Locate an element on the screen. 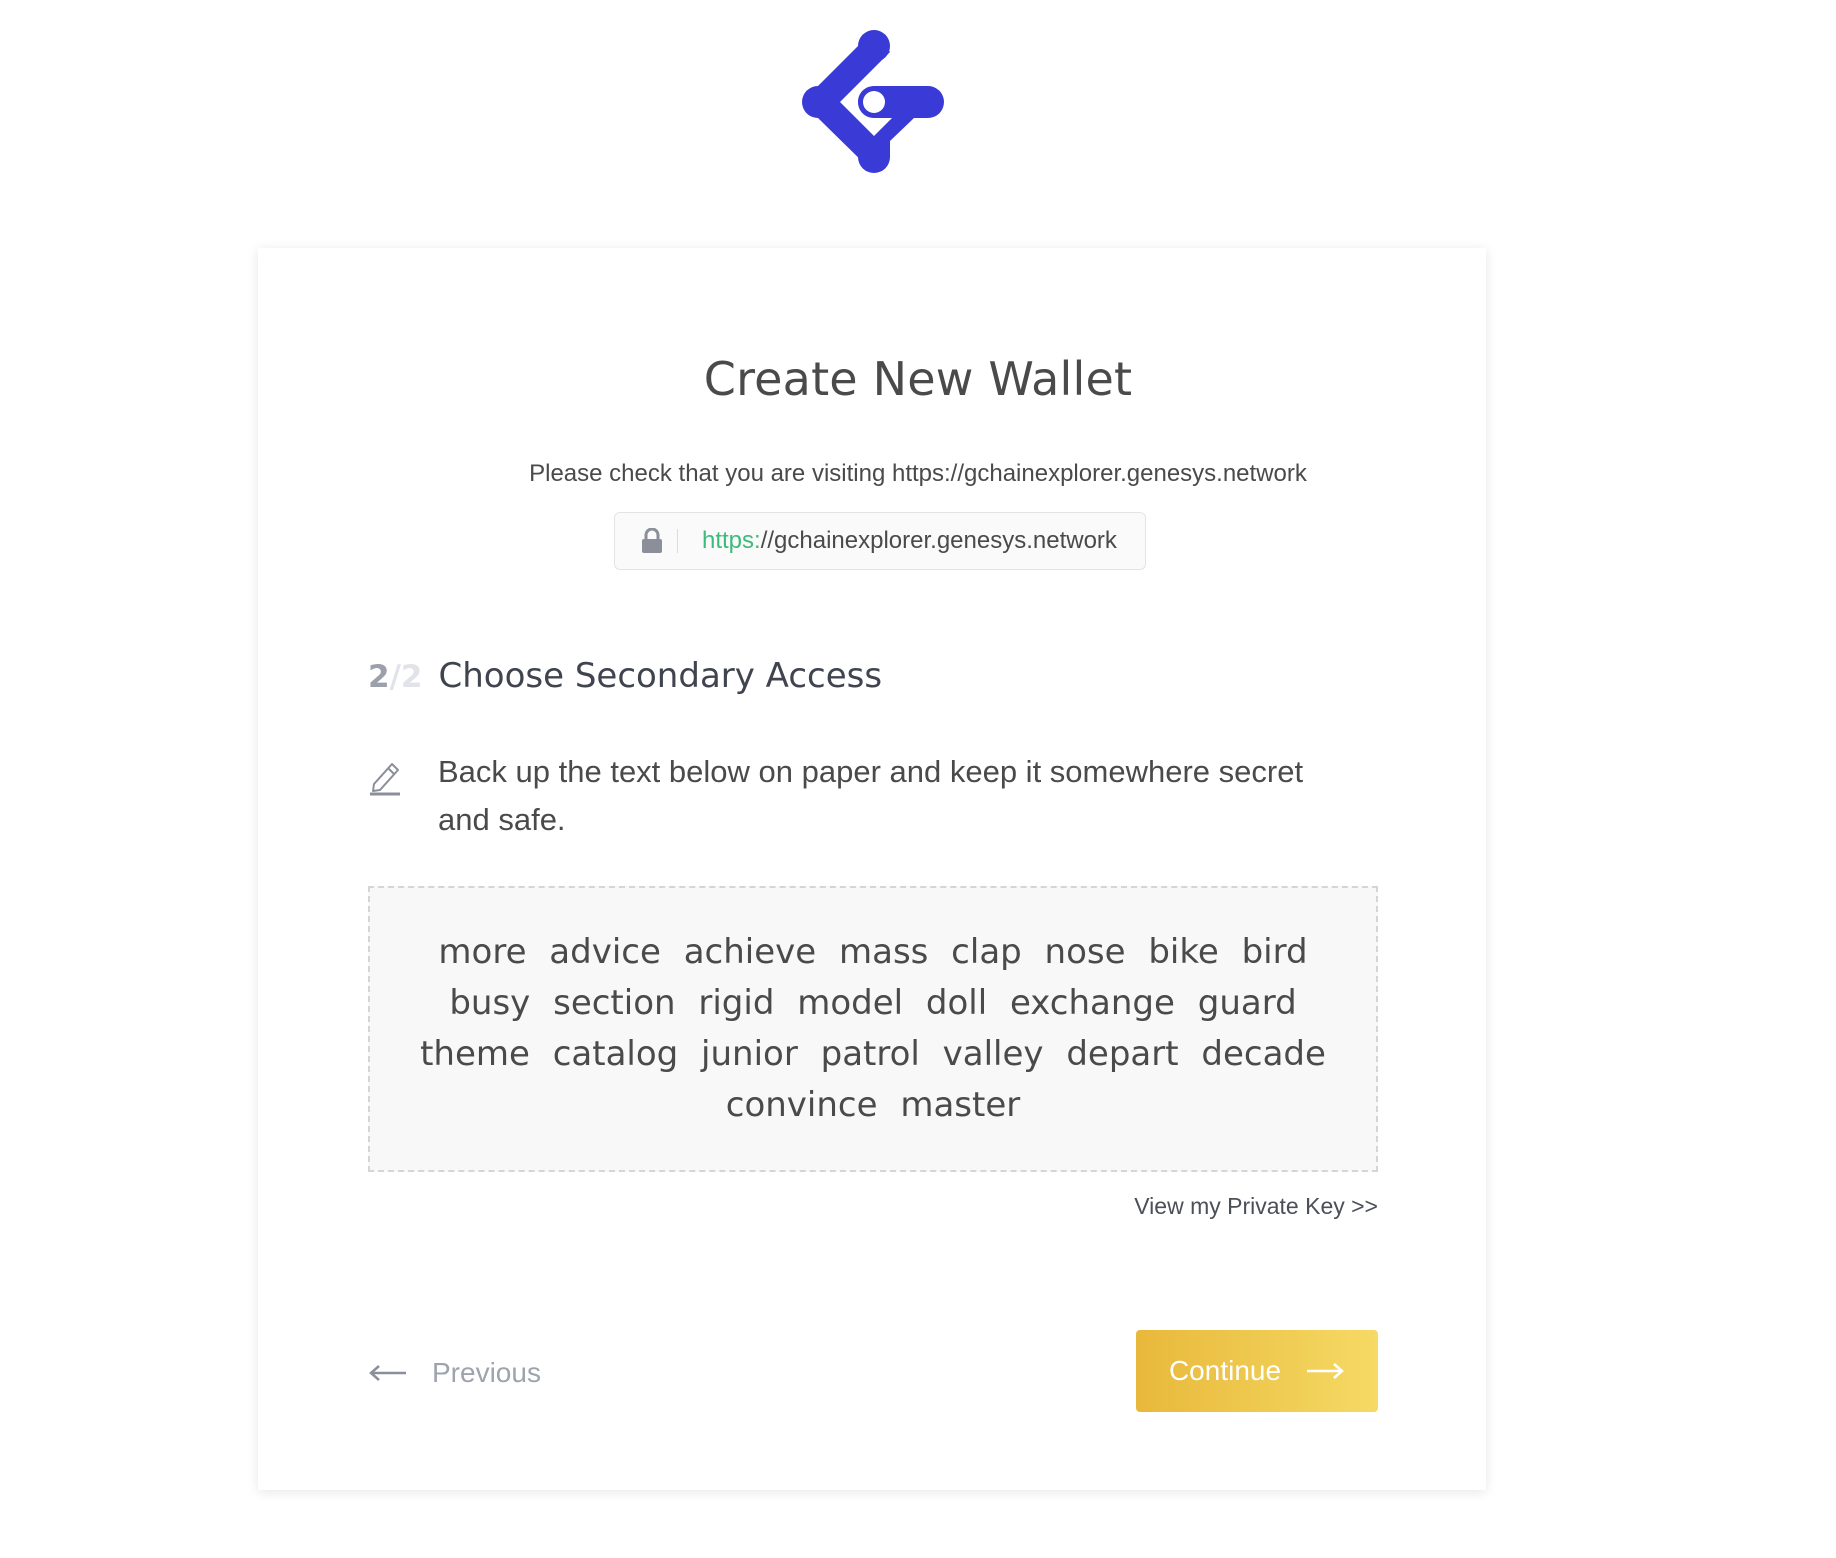  url-protocol: https: is located at coordinates (731, 540).